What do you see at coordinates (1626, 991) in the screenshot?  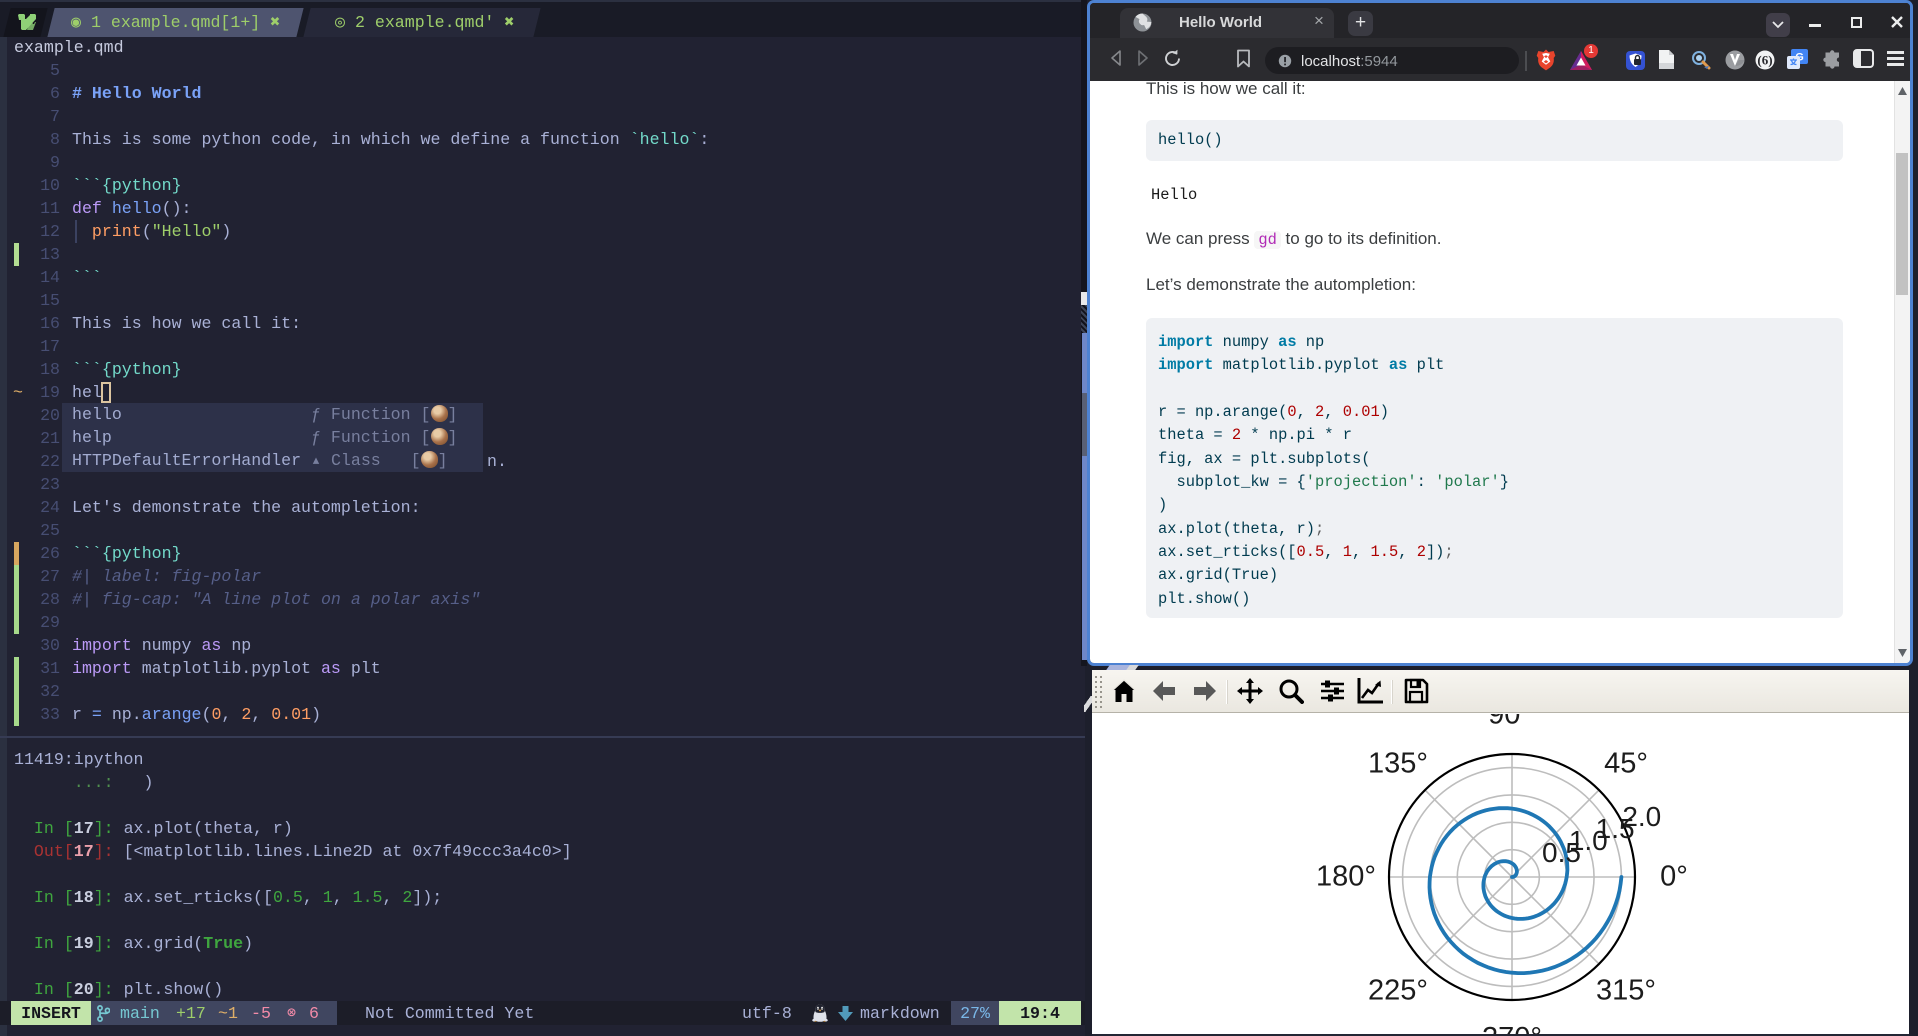 I see `svg-text: 315°` at bounding box center [1626, 991].